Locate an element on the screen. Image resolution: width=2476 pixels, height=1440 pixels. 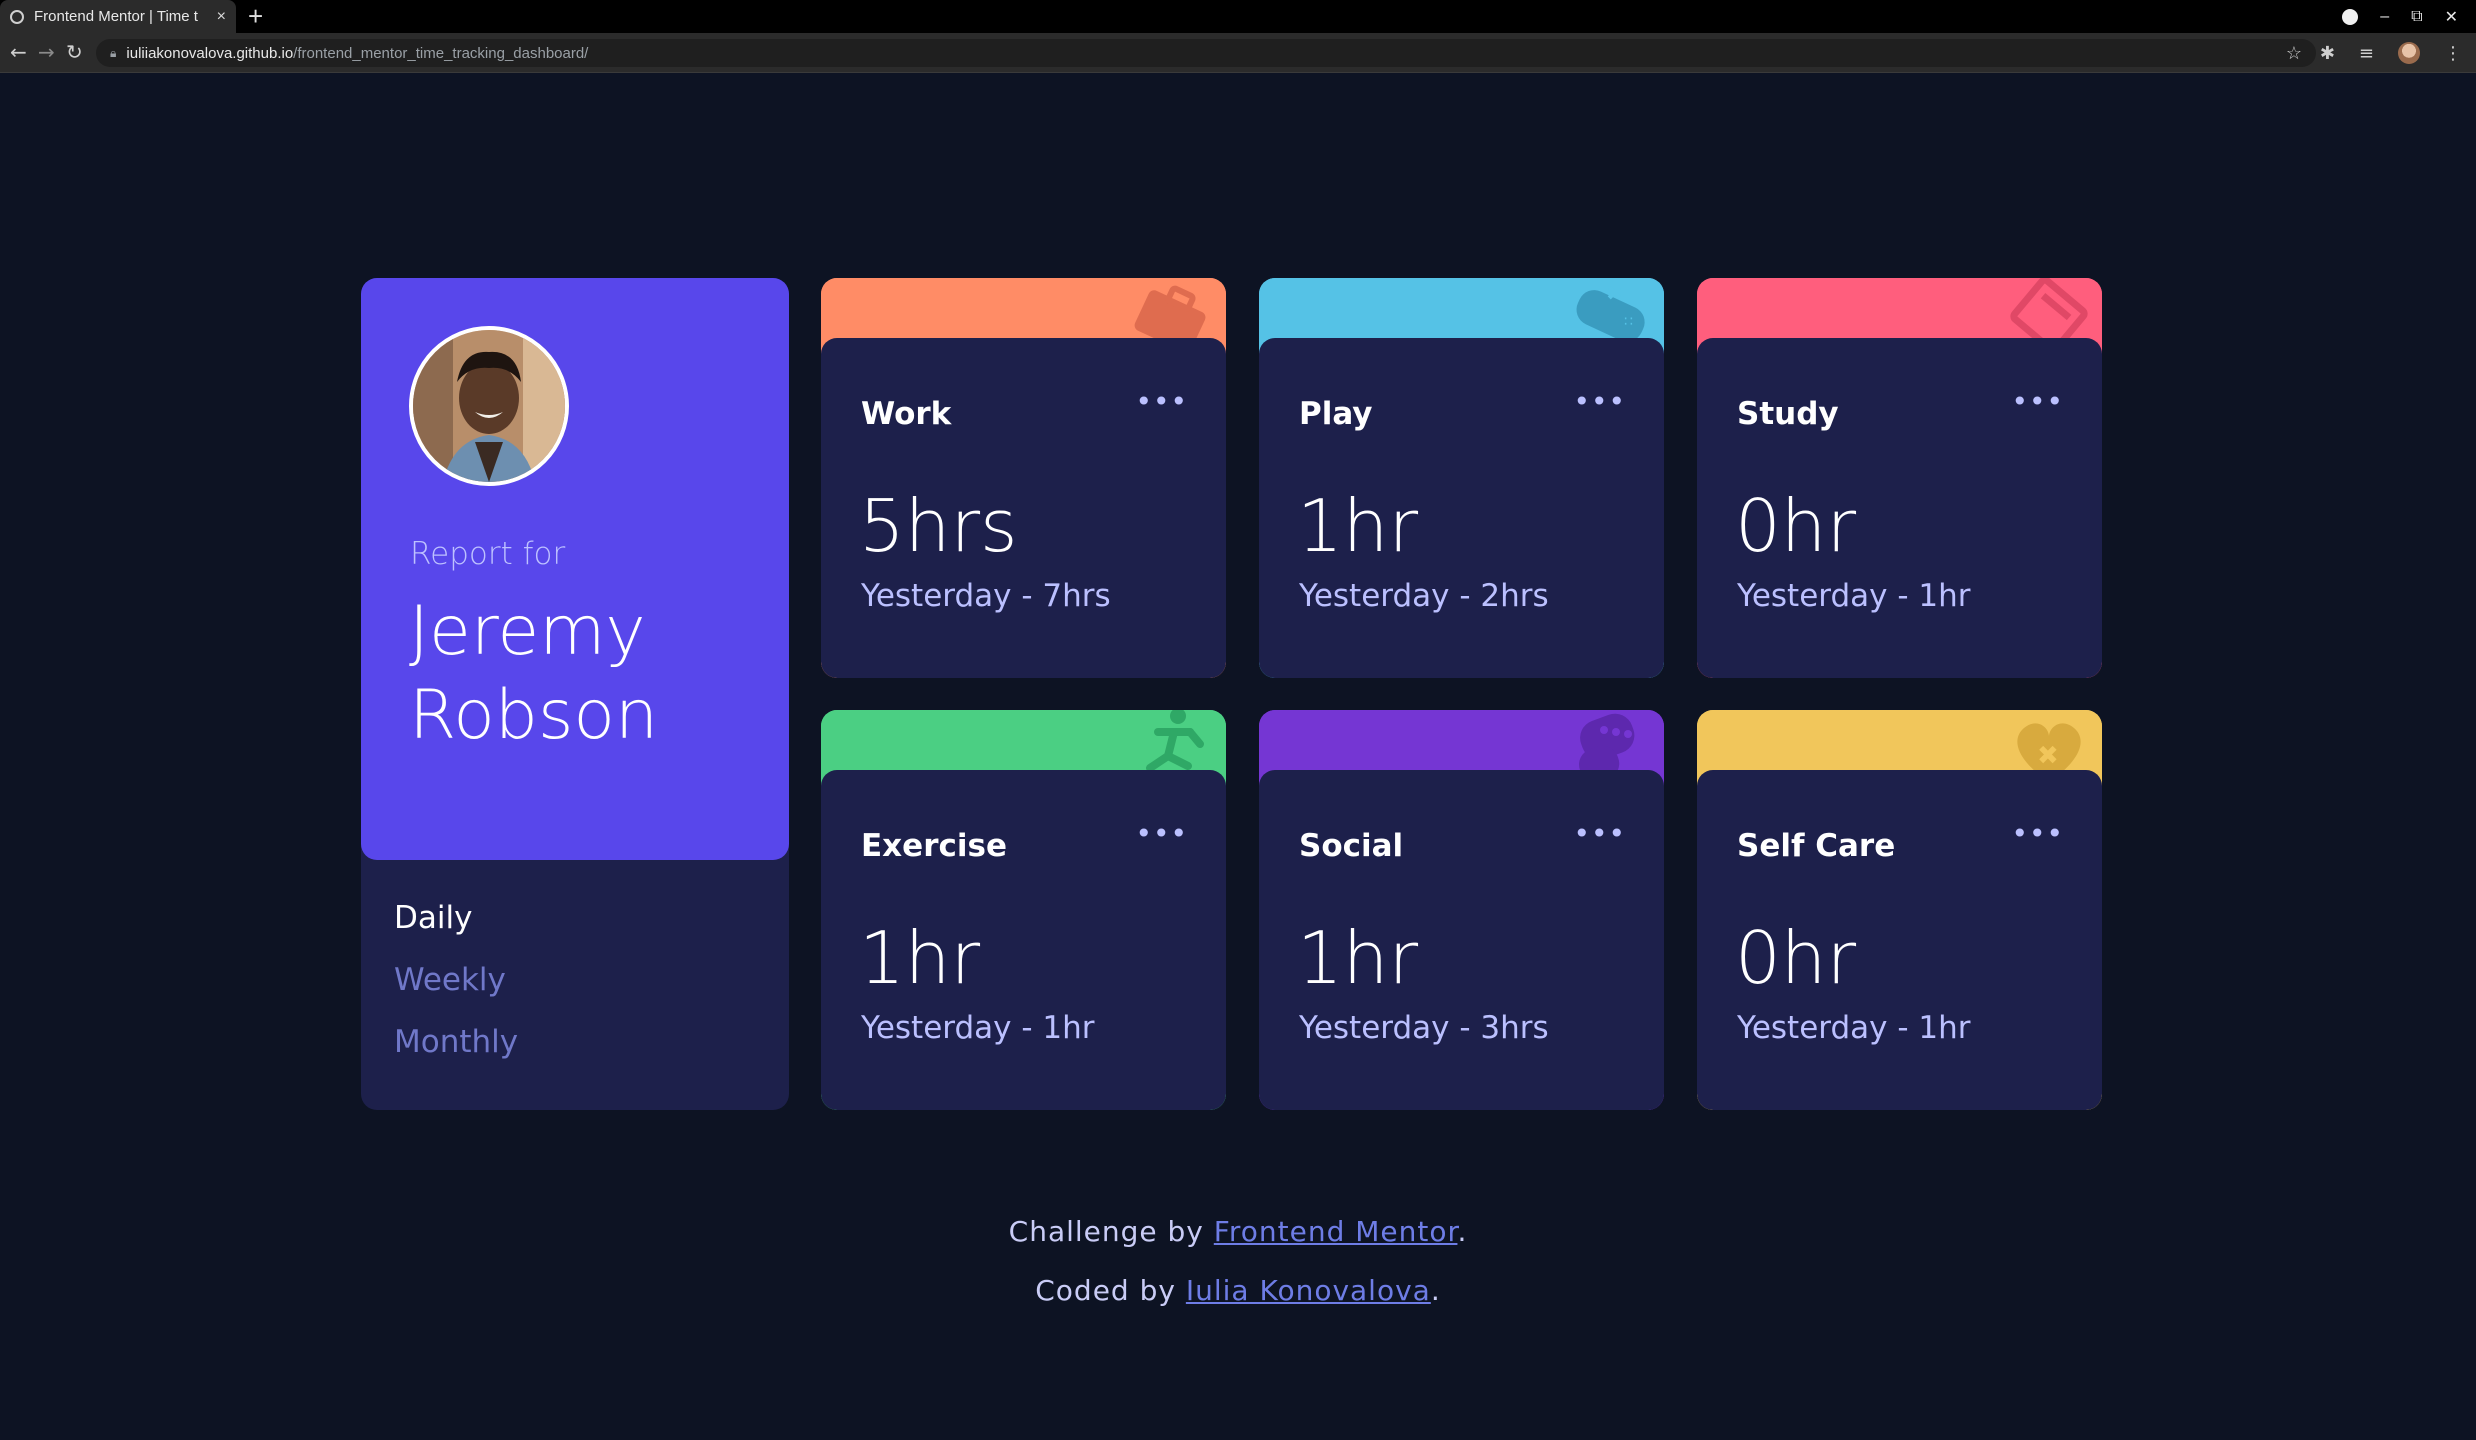
user-name: Jeremy Robson is located at coordinates (534, 673).